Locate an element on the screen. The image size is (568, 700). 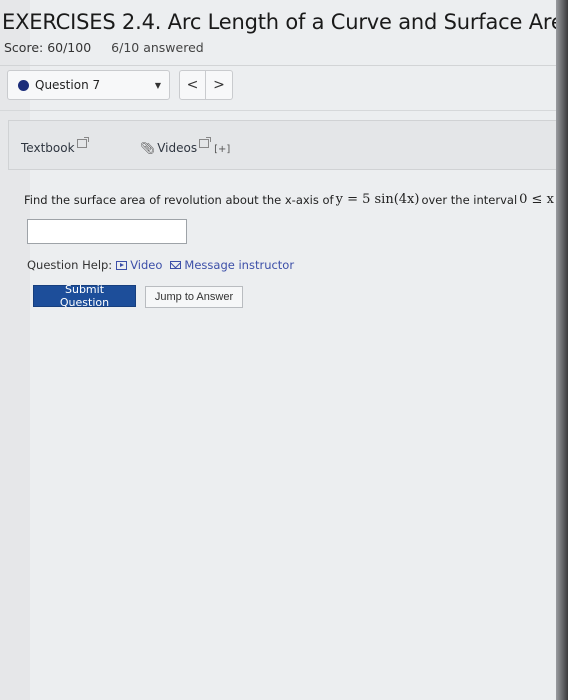
help-video-link: Video is located at coordinates (139, 265).